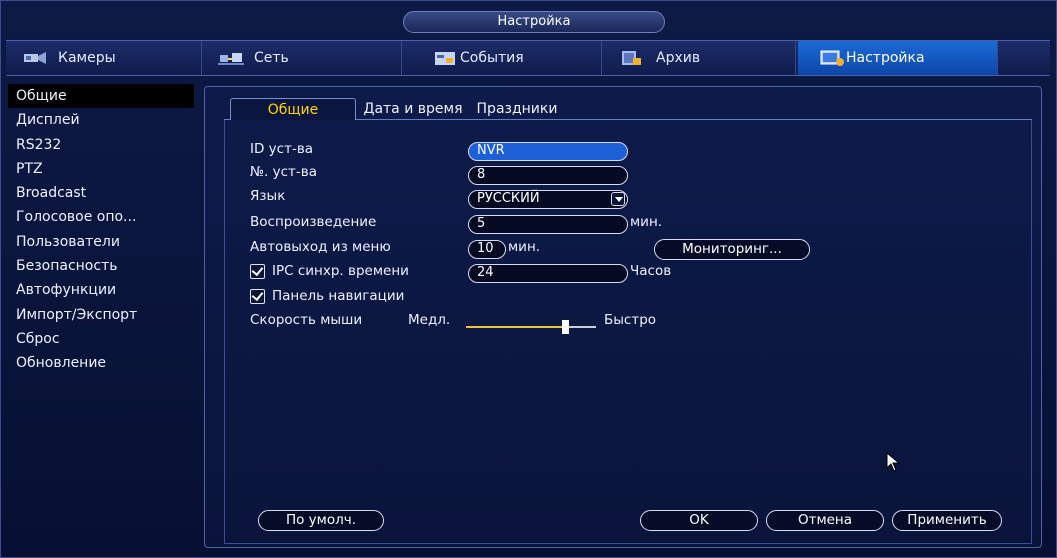 This screenshot has height=558, width=1057. I want to click on menu-item-label: Сеть, so click(271, 58).